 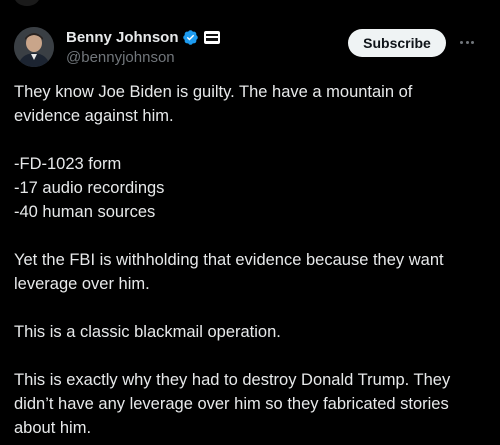 I want to click on subscribe-button: Subscribe, so click(x=397, y=43).